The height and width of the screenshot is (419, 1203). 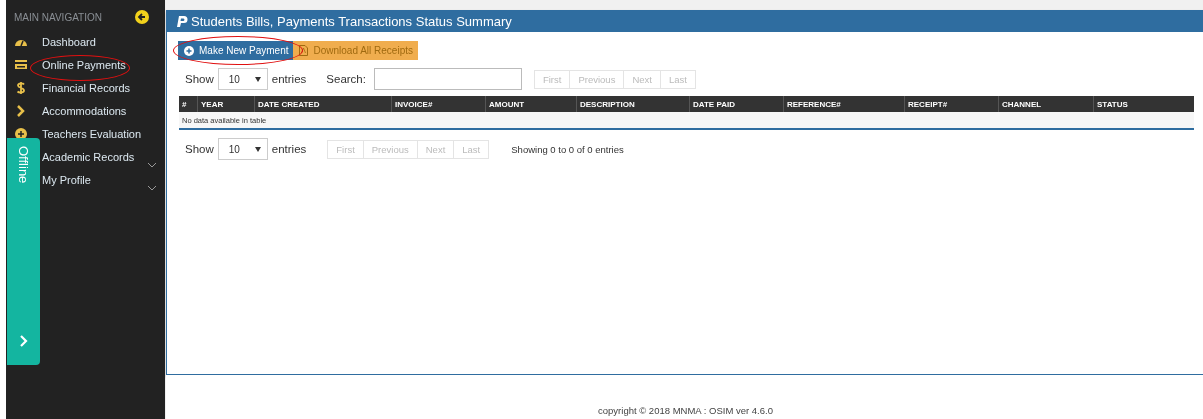 What do you see at coordinates (951, 104) in the screenshot?
I see `column-header: RECEIPT#` at bounding box center [951, 104].